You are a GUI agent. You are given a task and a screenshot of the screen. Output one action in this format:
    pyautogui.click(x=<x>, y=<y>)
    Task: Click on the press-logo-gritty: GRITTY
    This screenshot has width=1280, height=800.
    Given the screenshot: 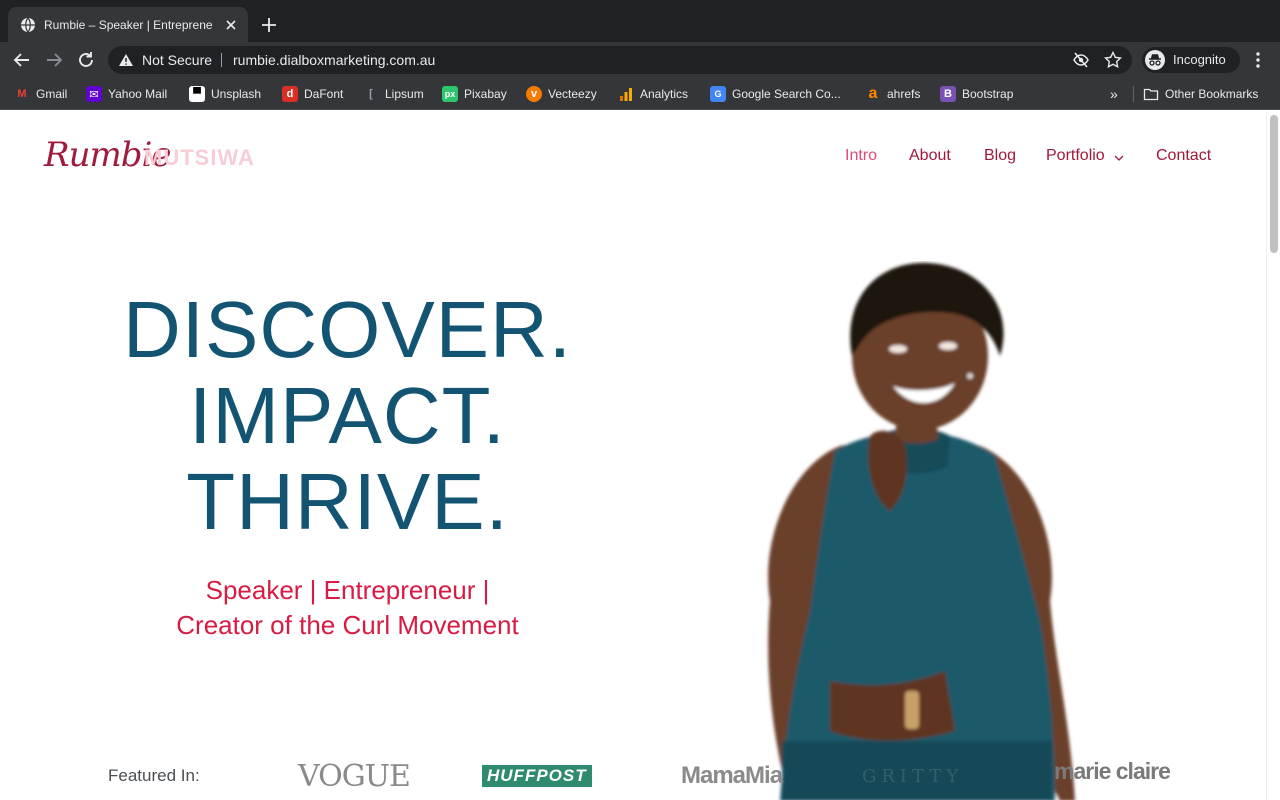 What is the action you would take?
    pyautogui.click(x=912, y=776)
    